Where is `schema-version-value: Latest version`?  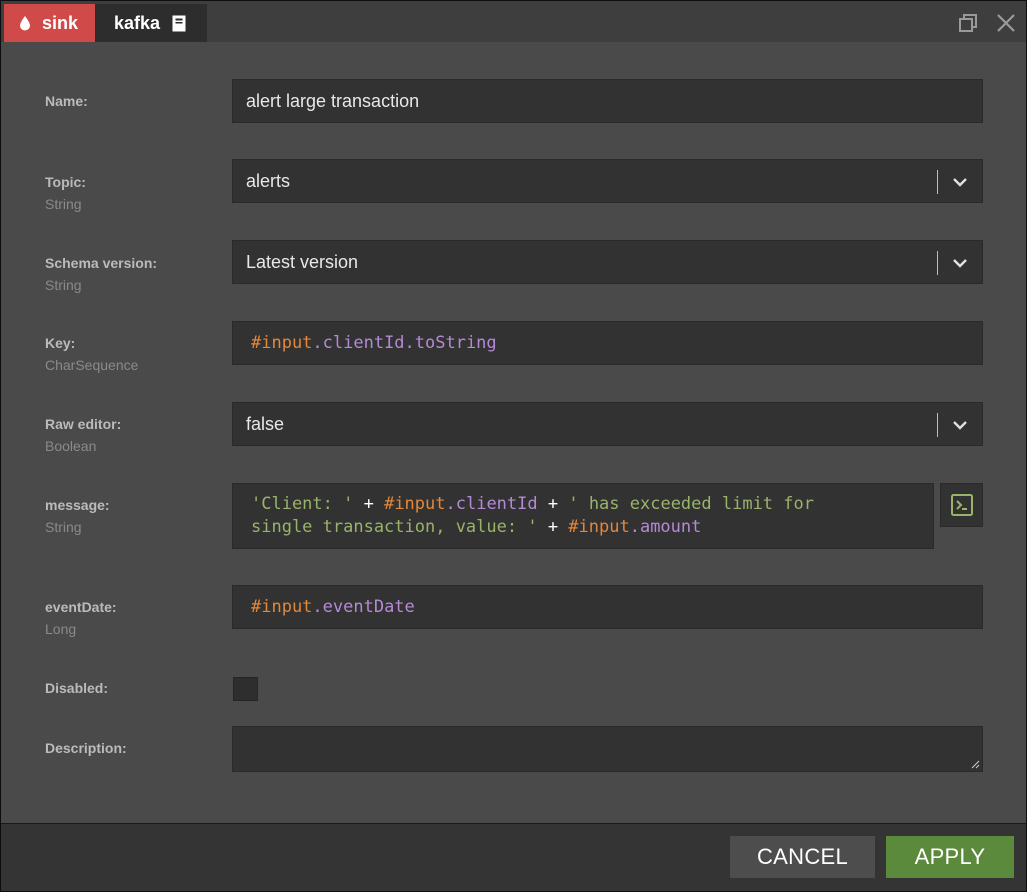
schema-version-value: Latest version is located at coordinates (302, 261).